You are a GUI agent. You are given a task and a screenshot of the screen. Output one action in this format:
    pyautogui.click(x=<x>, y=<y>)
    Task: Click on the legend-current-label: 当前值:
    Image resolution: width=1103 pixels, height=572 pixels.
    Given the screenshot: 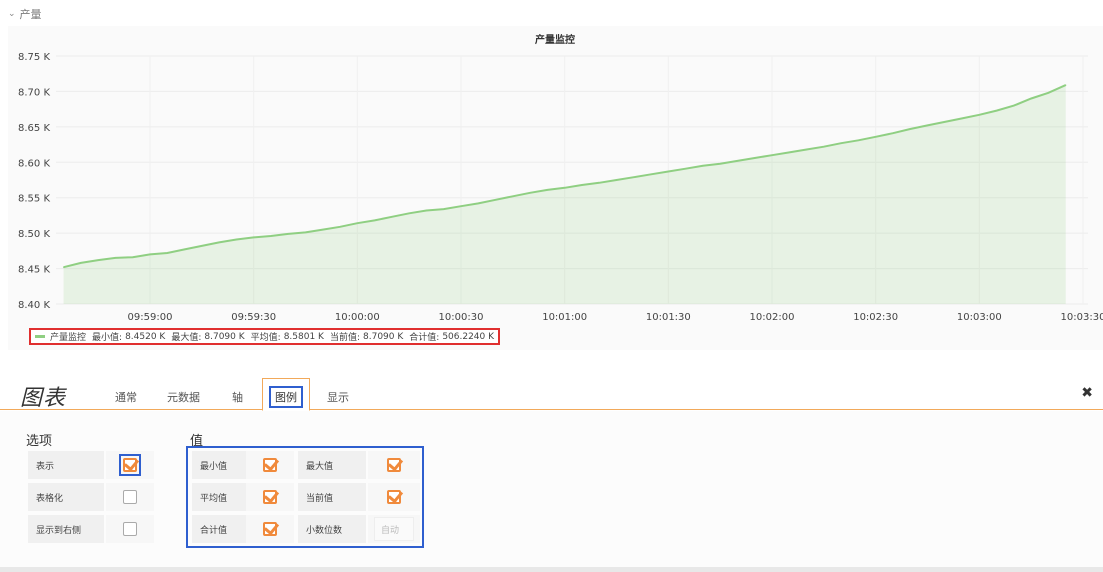 What is the action you would take?
    pyautogui.click(x=344, y=338)
    